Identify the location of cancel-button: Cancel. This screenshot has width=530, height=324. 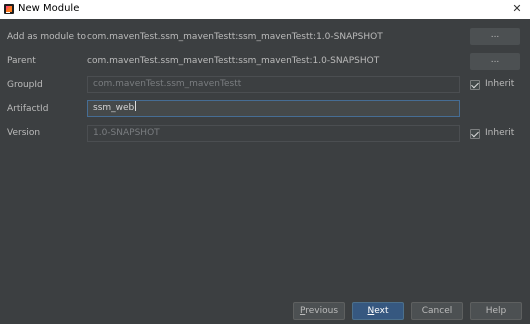
(437, 311).